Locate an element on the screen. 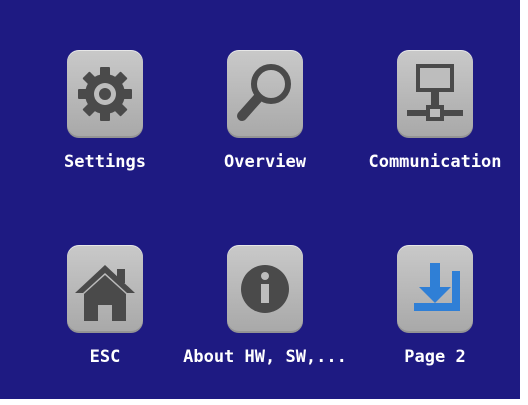 This screenshot has width=528, height=405. page-2-tile is located at coordinates (435, 289).